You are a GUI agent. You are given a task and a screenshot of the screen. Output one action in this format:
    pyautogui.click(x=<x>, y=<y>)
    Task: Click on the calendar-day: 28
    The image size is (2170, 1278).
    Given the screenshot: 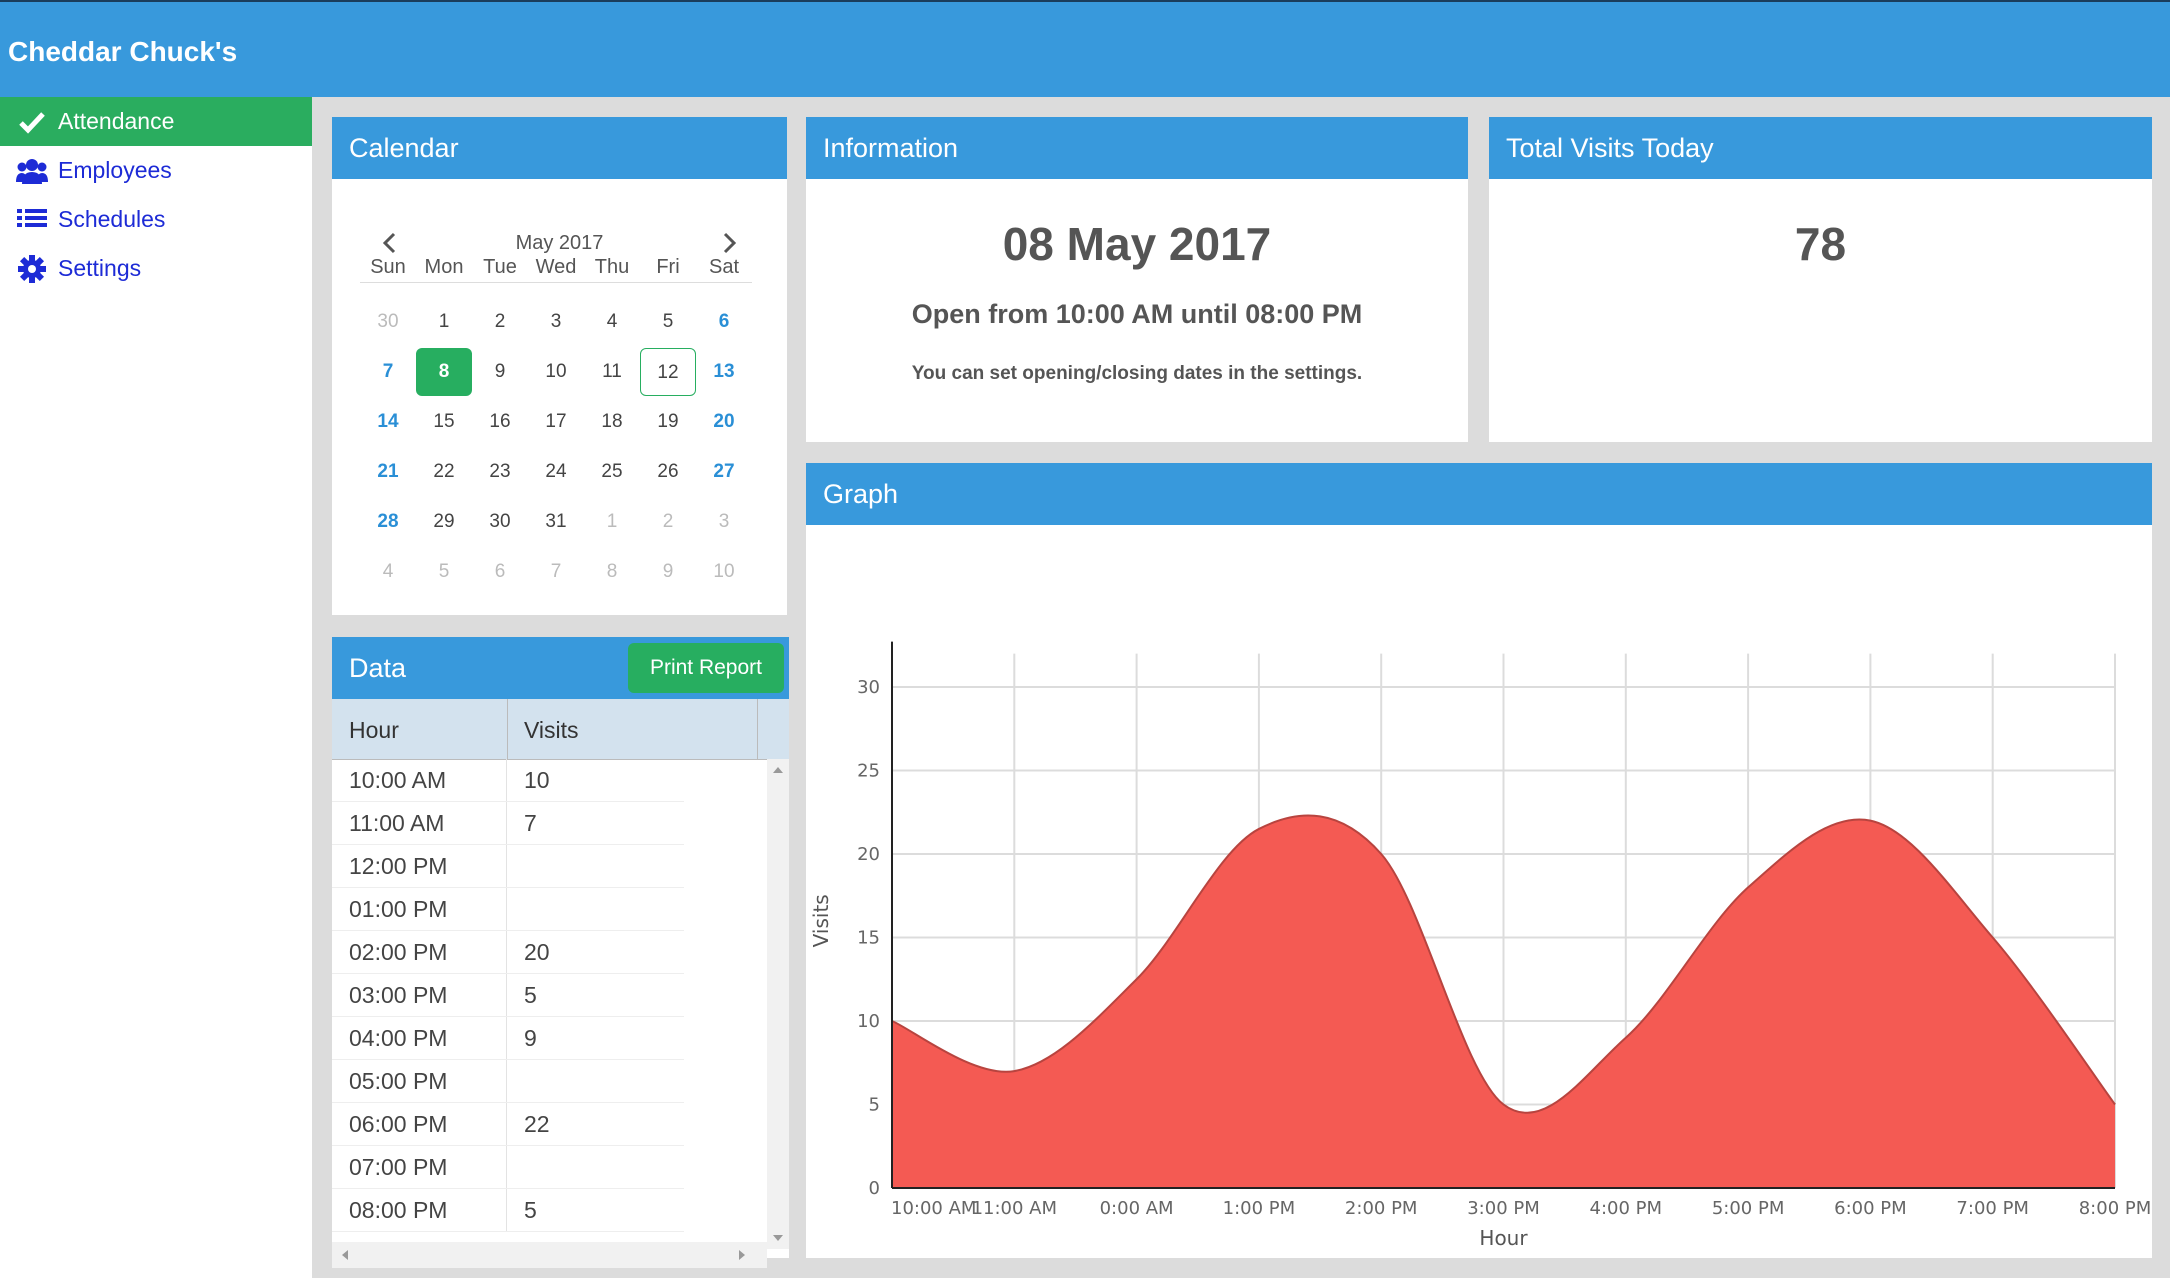 What is the action you would take?
    pyautogui.click(x=388, y=522)
    